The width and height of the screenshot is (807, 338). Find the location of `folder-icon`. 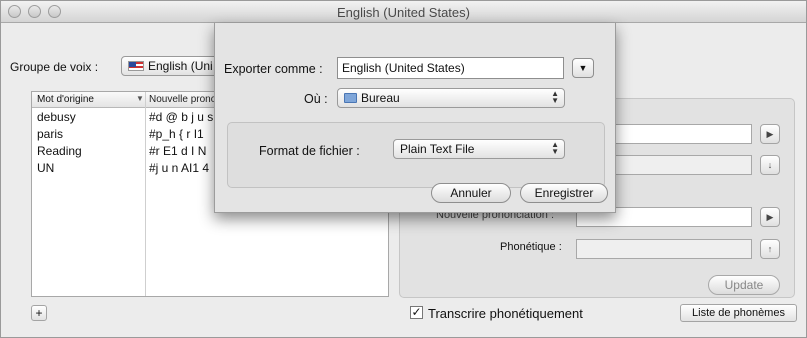

folder-icon is located at coordinates (350, 98).